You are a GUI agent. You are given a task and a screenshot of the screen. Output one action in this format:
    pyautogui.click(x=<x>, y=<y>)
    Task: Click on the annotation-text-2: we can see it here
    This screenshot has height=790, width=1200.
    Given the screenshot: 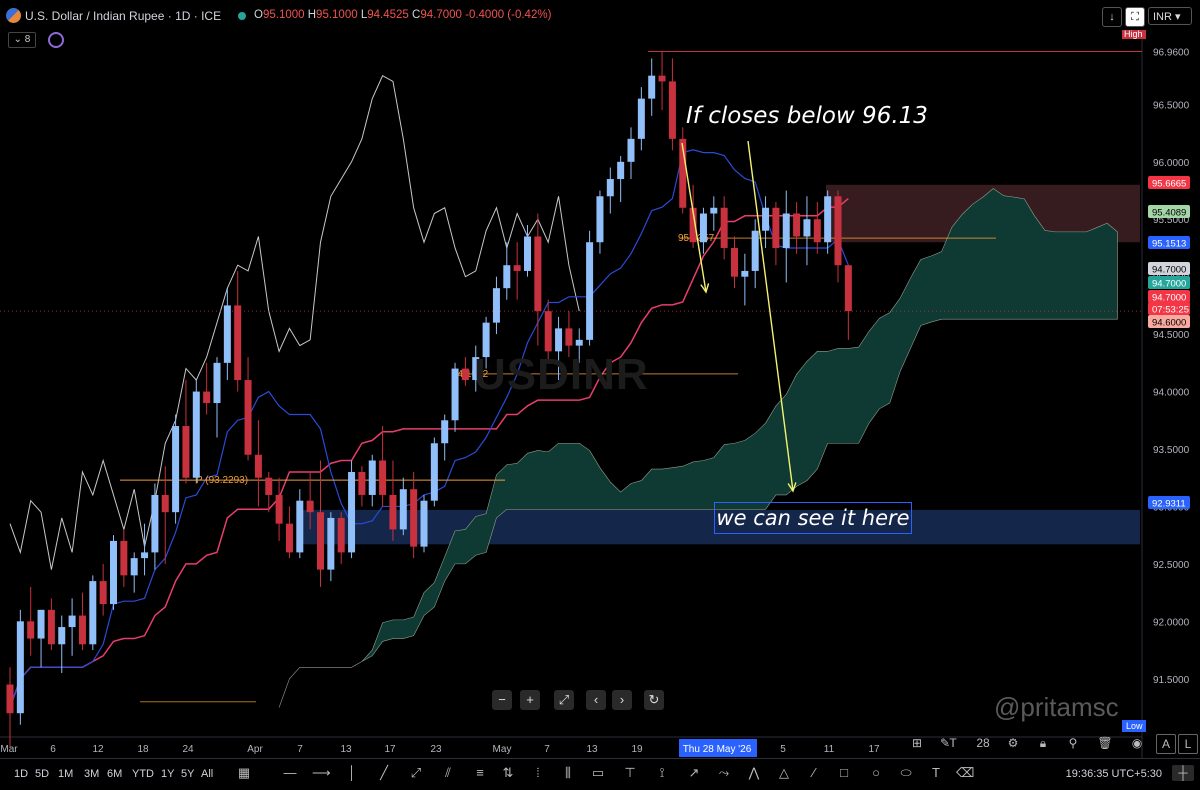 What is the action you would take?
    pyautogui.click(x=813, y=518)
    